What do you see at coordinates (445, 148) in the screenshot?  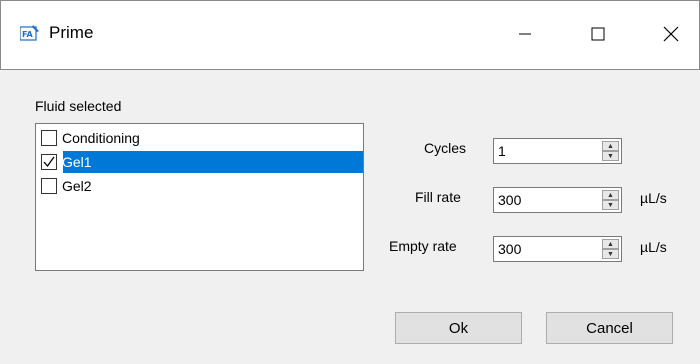 I see `cycles-label: Cycles` at bounding box center [445, 148].